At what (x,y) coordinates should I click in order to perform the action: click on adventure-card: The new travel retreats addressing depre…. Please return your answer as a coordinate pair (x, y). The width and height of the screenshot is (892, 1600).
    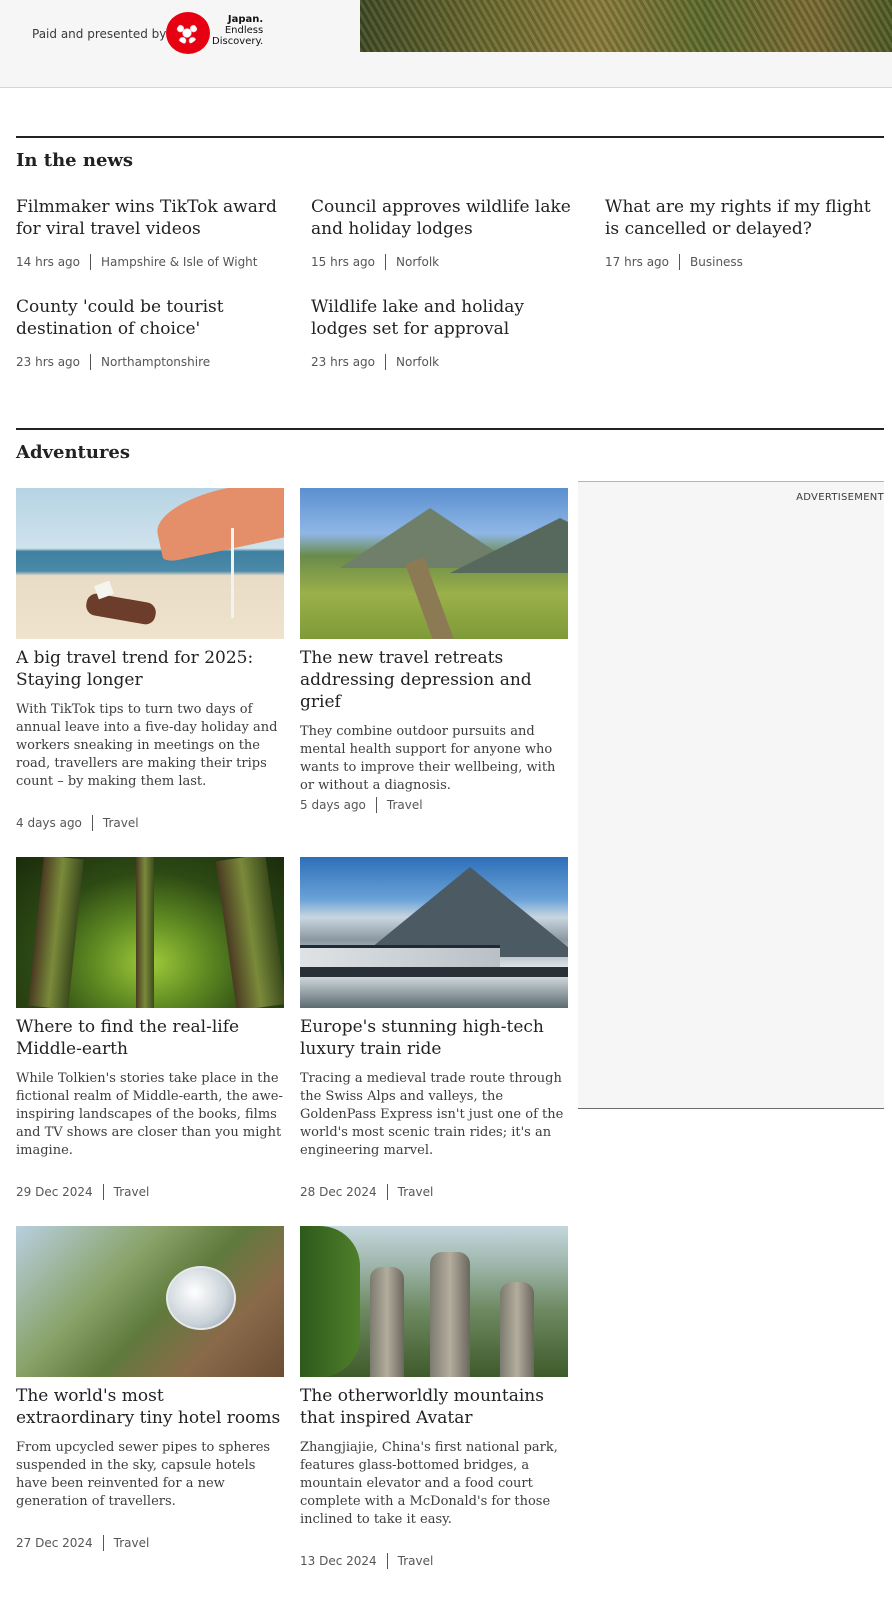
    Looking at the image, I should click on (434, 641).